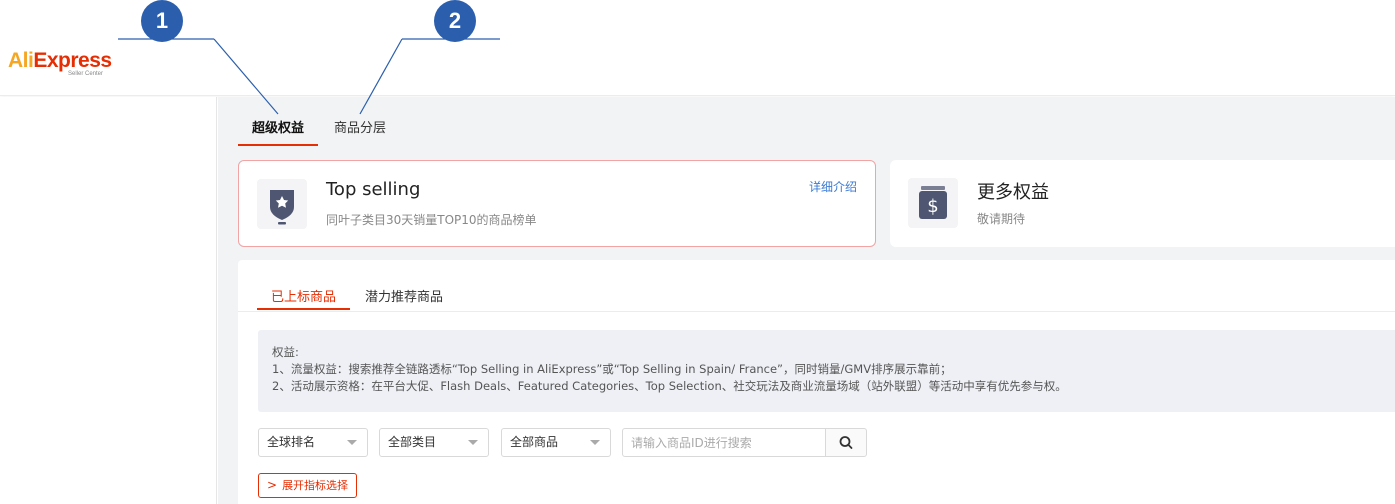 The image size is (1395, 504). I want to click on ranking-select: 全球排名, so click(313, 442).